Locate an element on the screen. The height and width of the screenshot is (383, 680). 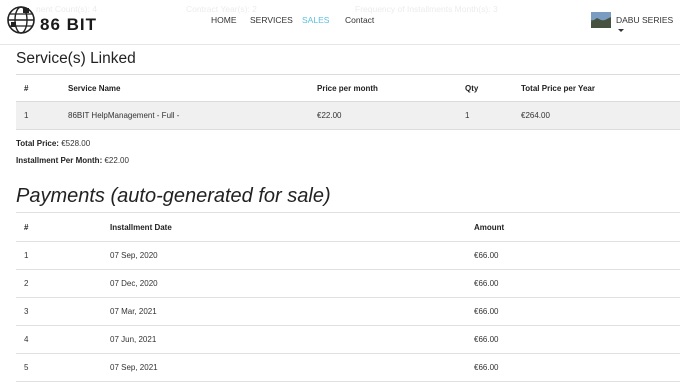
user-name-label: DABU SERIES is located at coordinates (645, 20).